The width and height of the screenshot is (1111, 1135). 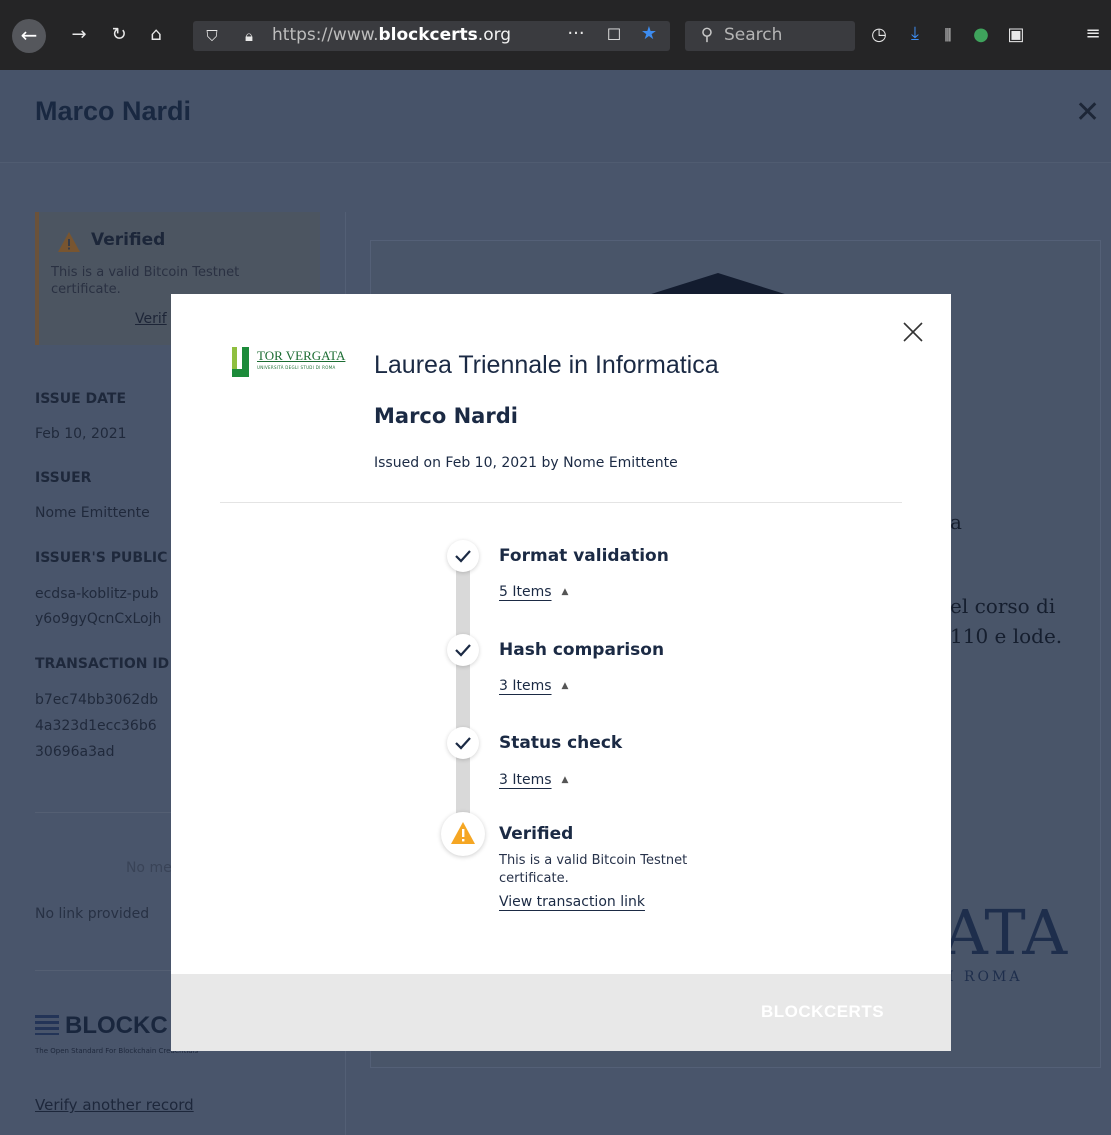 I want to click on certificate-title: Laurea Triennale in Informatica, so click(x=546, y=365).